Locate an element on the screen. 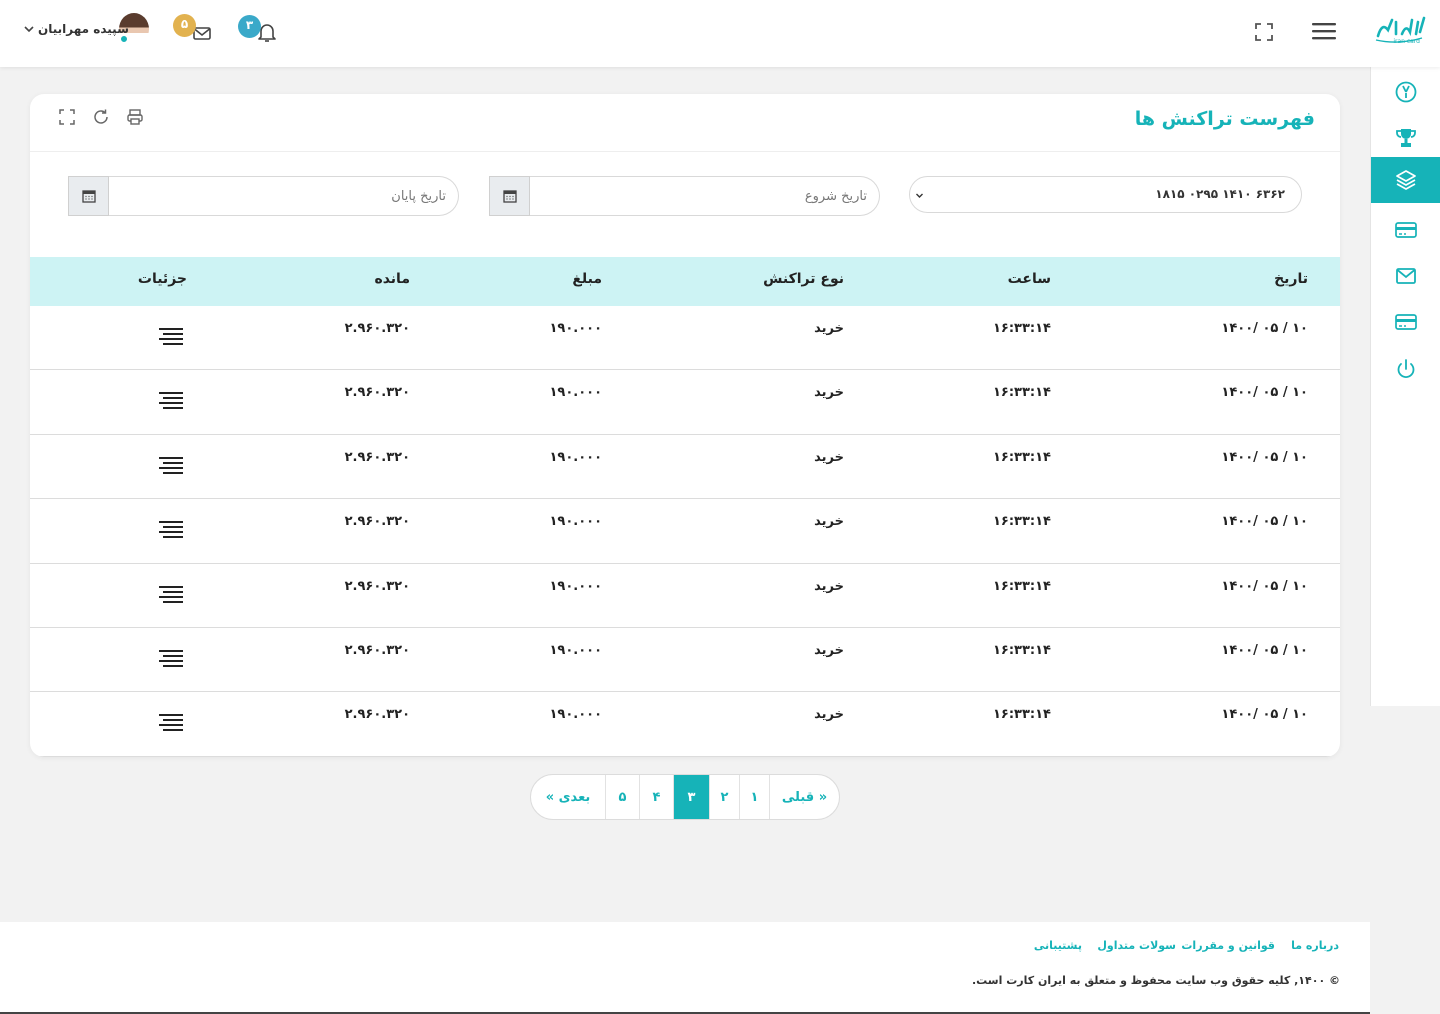 The width and height of the screenshot is (1440, 1014). sidebar is located at coordinates (1405, 386).